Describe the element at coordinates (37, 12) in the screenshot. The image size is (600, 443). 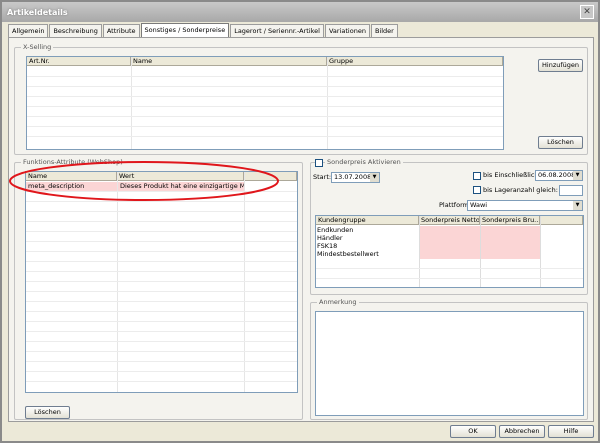
I see `window-title: Artikeldetails` at that location.